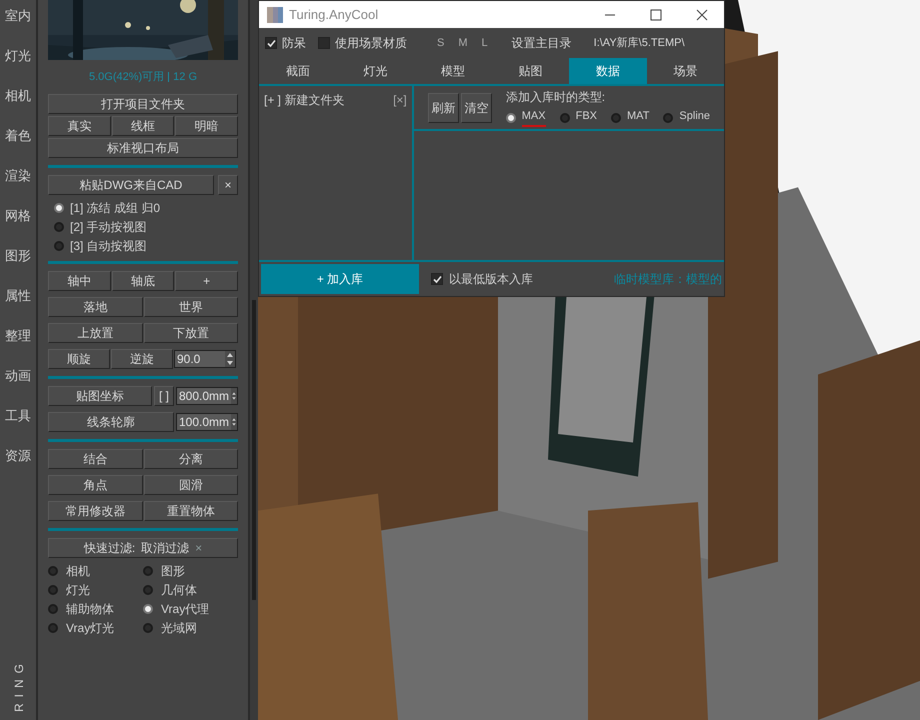 The width and height of the screenshot is (920, 720). Describe the element at coordinates (126, 77) in the screenshot. I see `memory-text: 5.0G(42%)可用` at that location.